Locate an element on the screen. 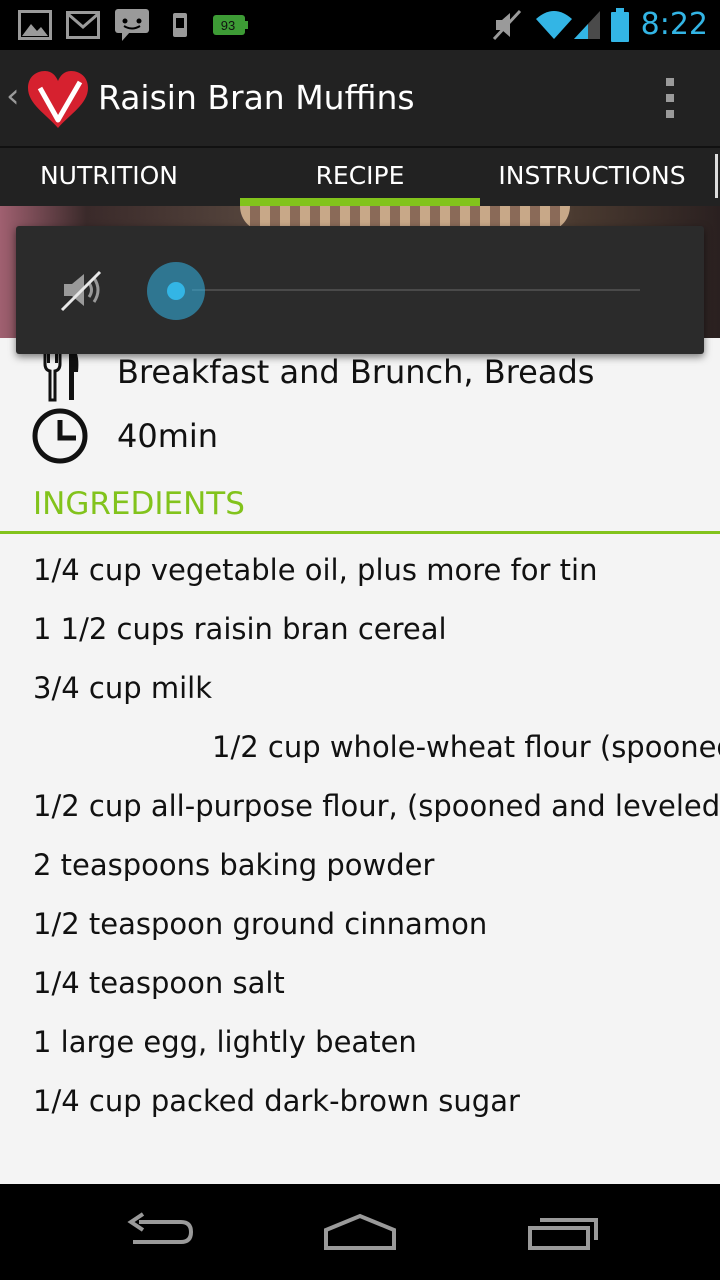  sim-icon is located at coordinates (180, 25).